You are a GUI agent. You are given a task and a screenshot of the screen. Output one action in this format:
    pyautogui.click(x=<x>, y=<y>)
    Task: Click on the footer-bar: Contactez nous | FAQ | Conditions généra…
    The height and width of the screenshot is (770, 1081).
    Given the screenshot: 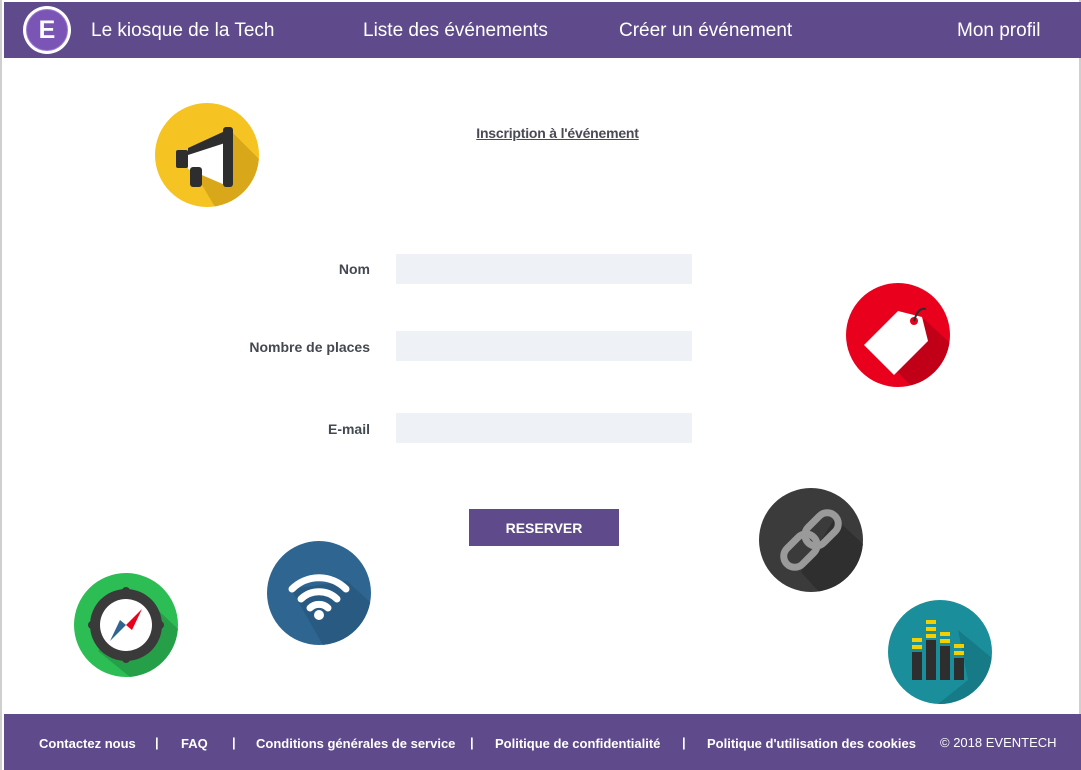 What is the action you would take?
    pyautogui.click(x=542, y=742)
    